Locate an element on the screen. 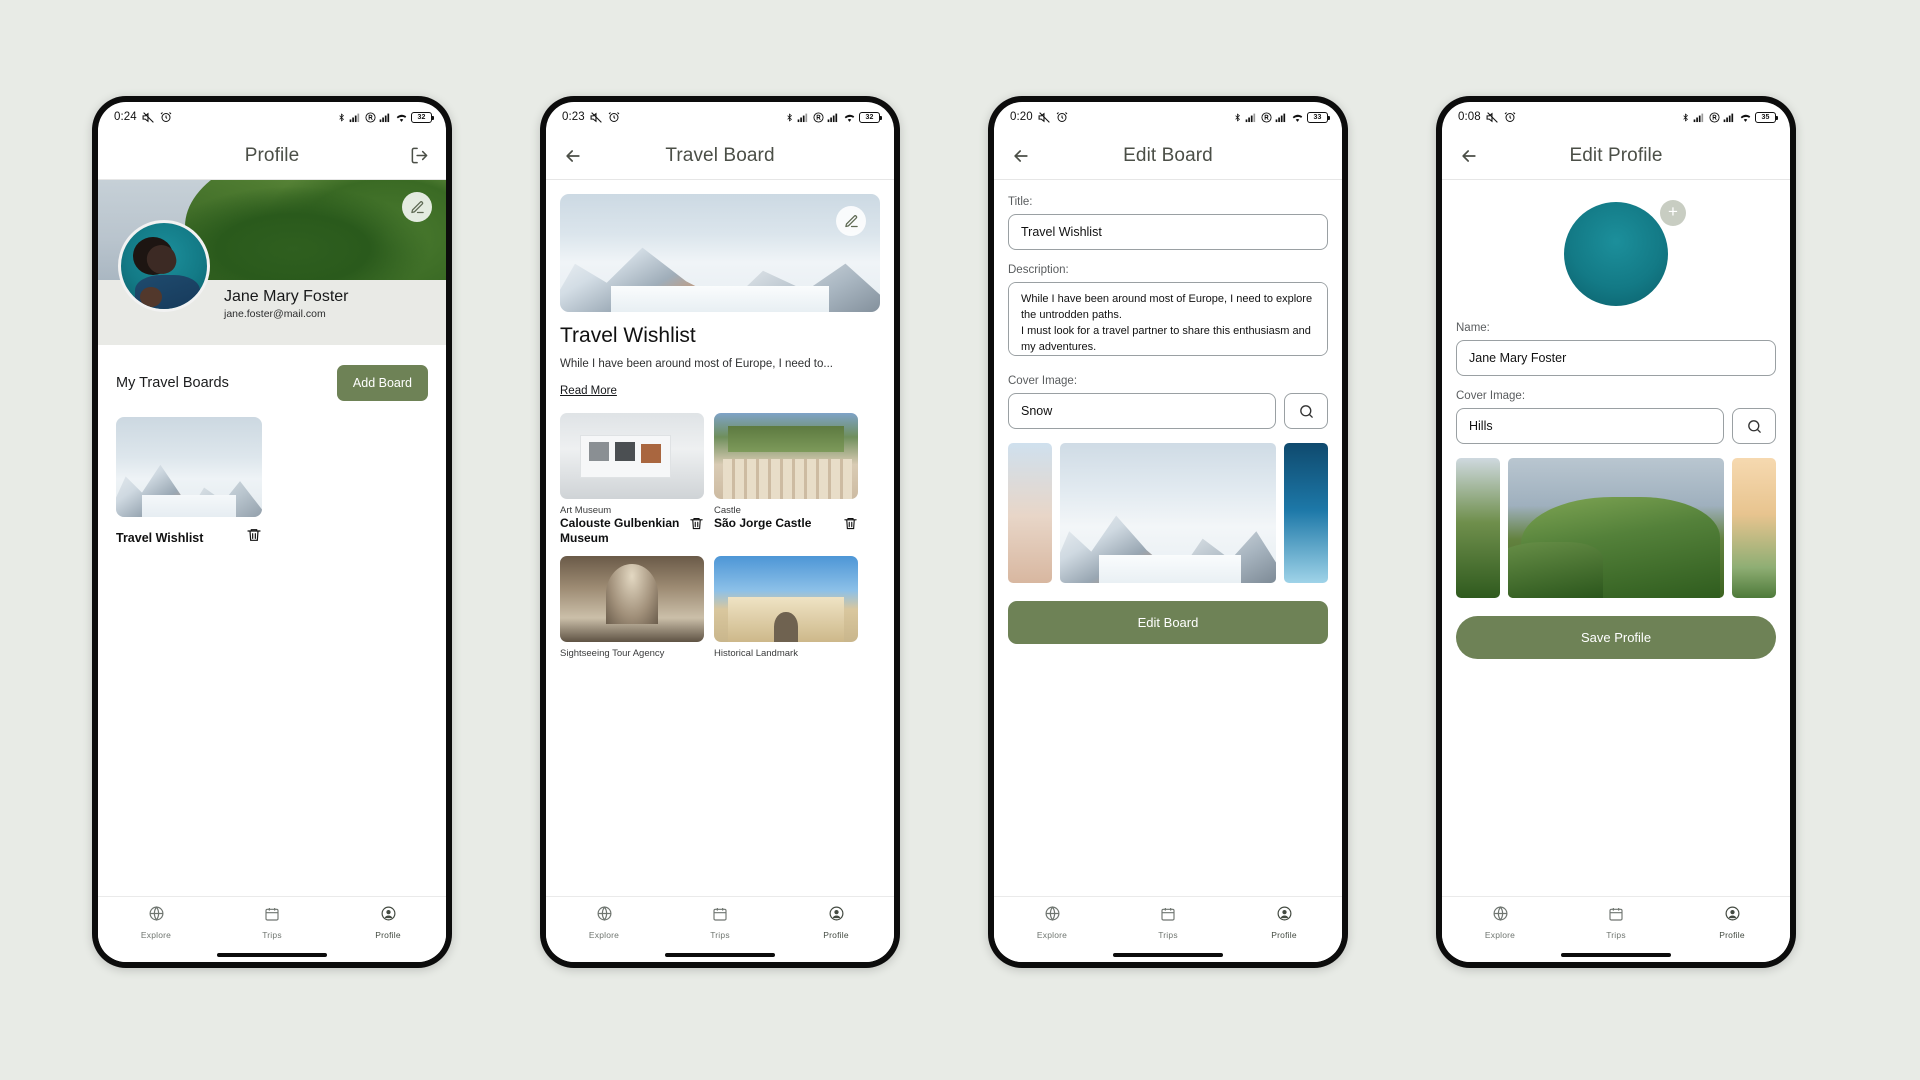 This screenshot has height=1080, width=1920. status-left: 0:20 is located at coordinates (1039, 117).